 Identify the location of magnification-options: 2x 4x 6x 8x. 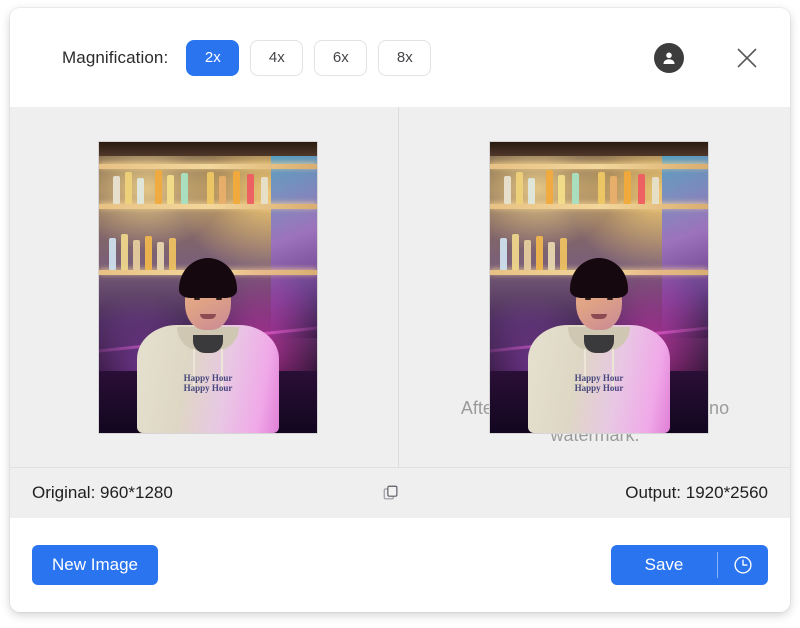
(309, 57).